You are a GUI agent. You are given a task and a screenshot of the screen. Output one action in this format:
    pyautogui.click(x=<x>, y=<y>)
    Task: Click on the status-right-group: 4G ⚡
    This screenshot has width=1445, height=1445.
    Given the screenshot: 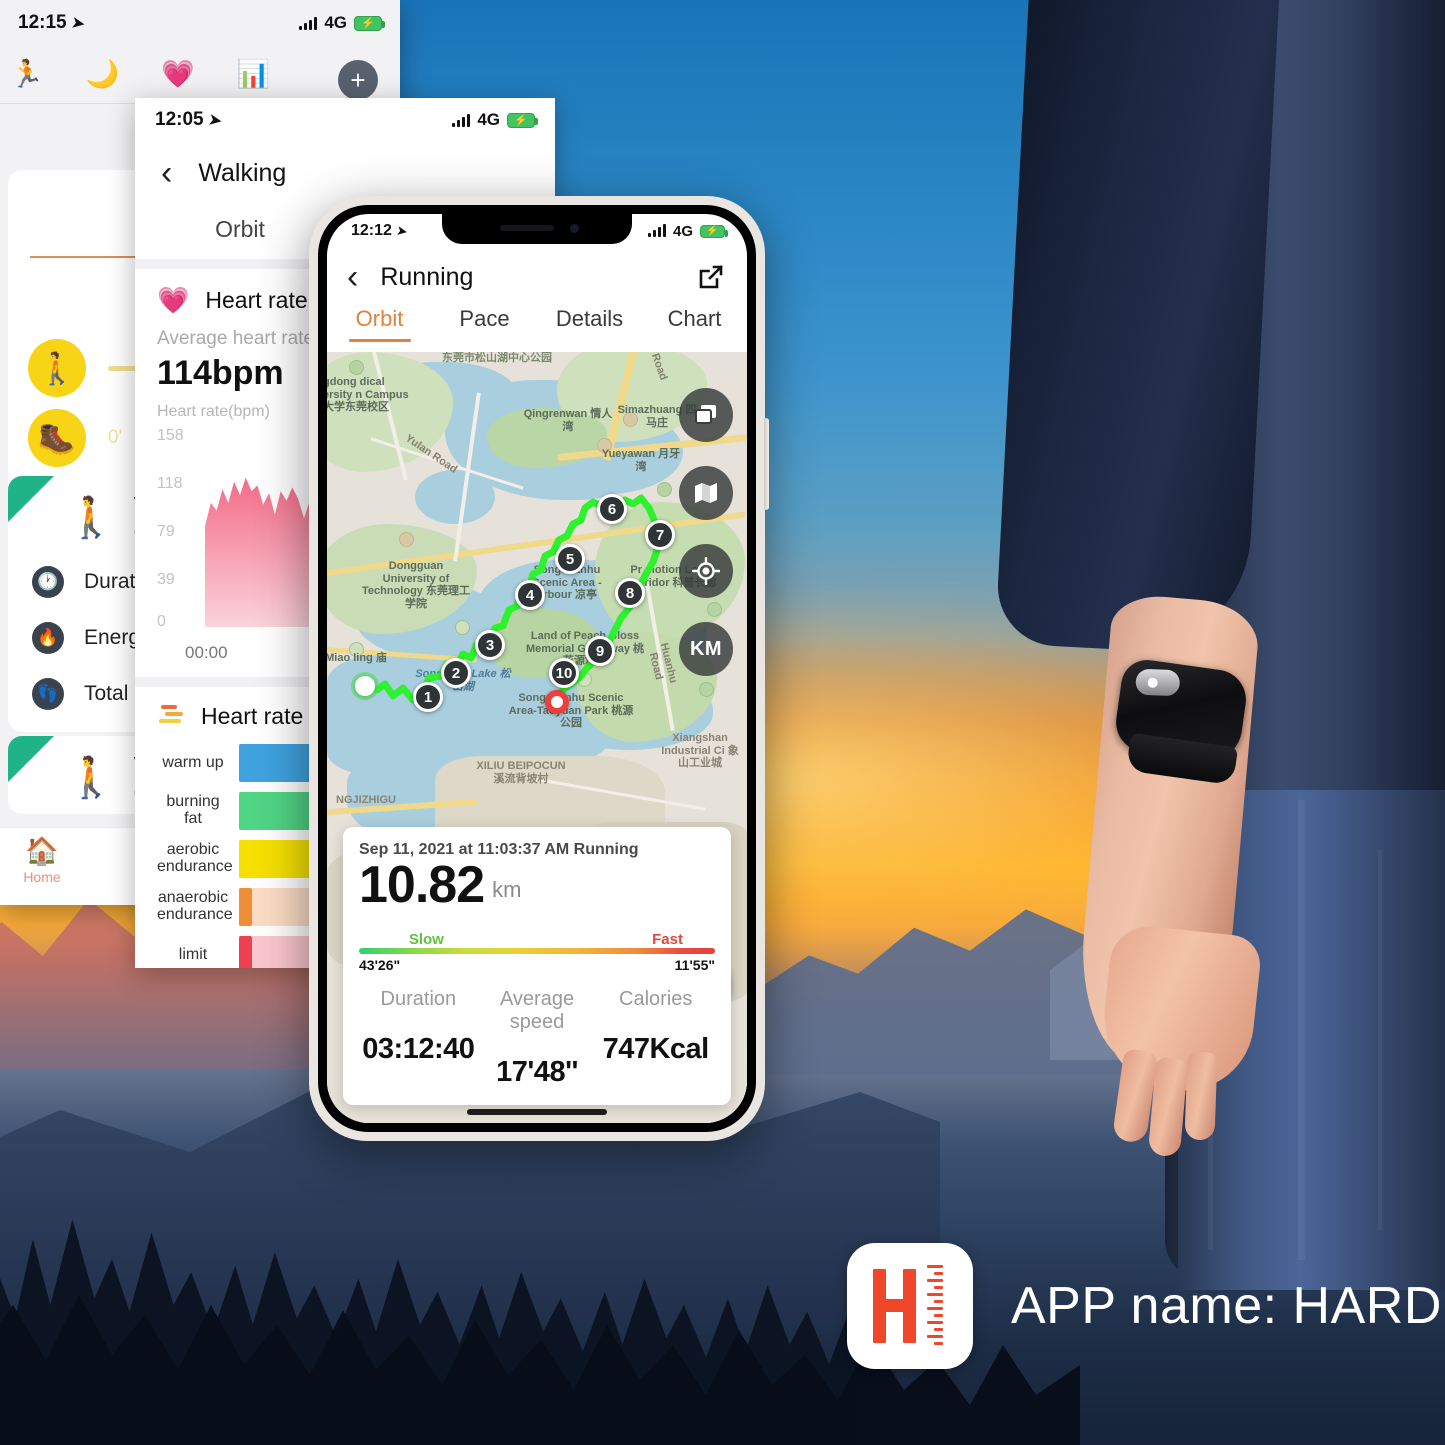 What is the action you would take?
    pyautogui.click(x=687, y=231)
    